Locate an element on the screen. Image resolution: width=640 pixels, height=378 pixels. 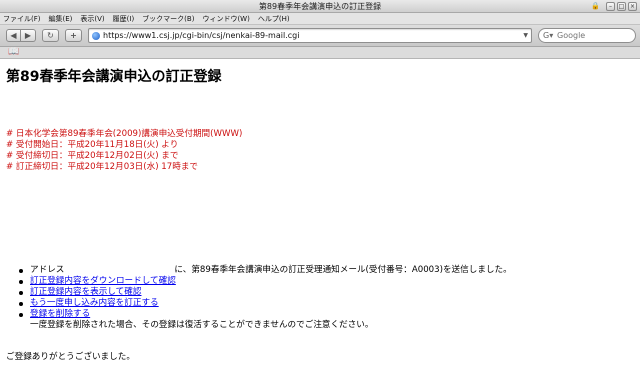
forward-button: ▶ is located at coordinates (28, 35).